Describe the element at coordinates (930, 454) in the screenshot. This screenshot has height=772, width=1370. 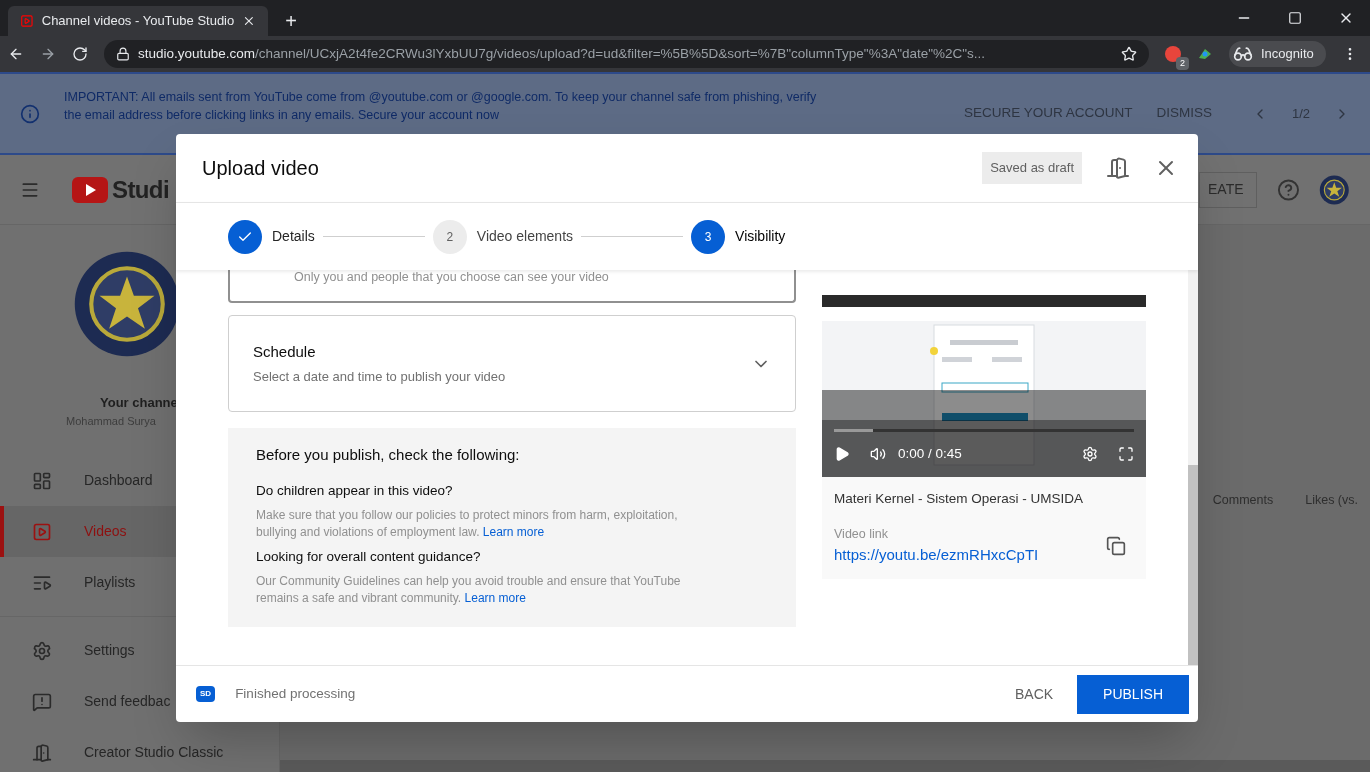
I see `time-display: 0:00 / 0:45` at that location.